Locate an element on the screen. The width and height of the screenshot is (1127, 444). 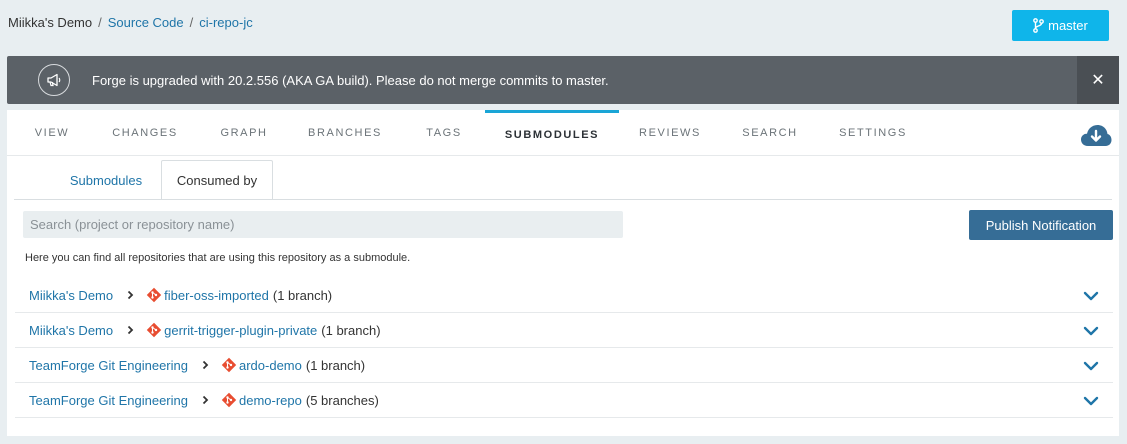
repo-link: fiber-oss-imported is located at coordinates (216, 295).